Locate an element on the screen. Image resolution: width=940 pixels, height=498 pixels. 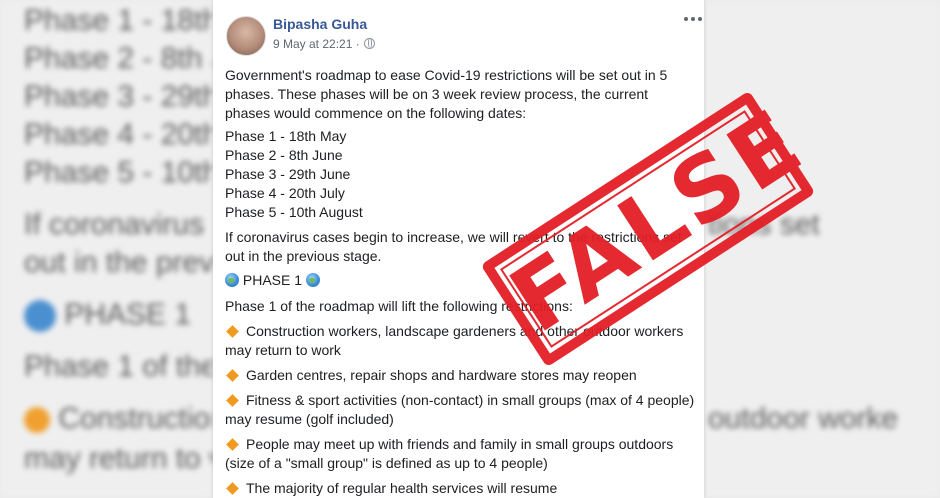
bg-text: If coronavirus ca is located at coordinates (118, 224).